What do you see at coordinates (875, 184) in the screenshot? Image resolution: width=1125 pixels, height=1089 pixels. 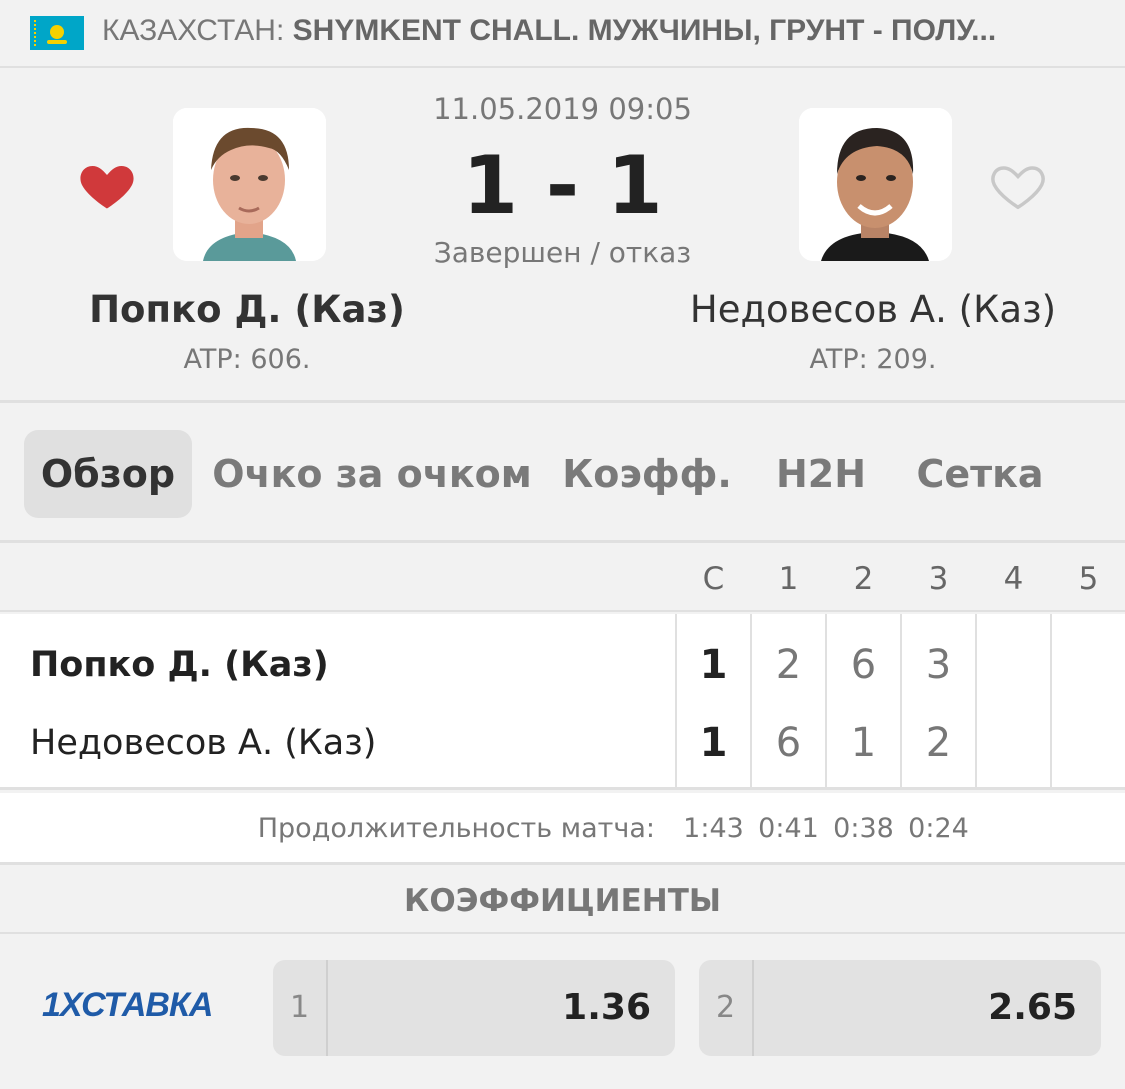 I see `player2-photo` at bounding box center [875, 184].